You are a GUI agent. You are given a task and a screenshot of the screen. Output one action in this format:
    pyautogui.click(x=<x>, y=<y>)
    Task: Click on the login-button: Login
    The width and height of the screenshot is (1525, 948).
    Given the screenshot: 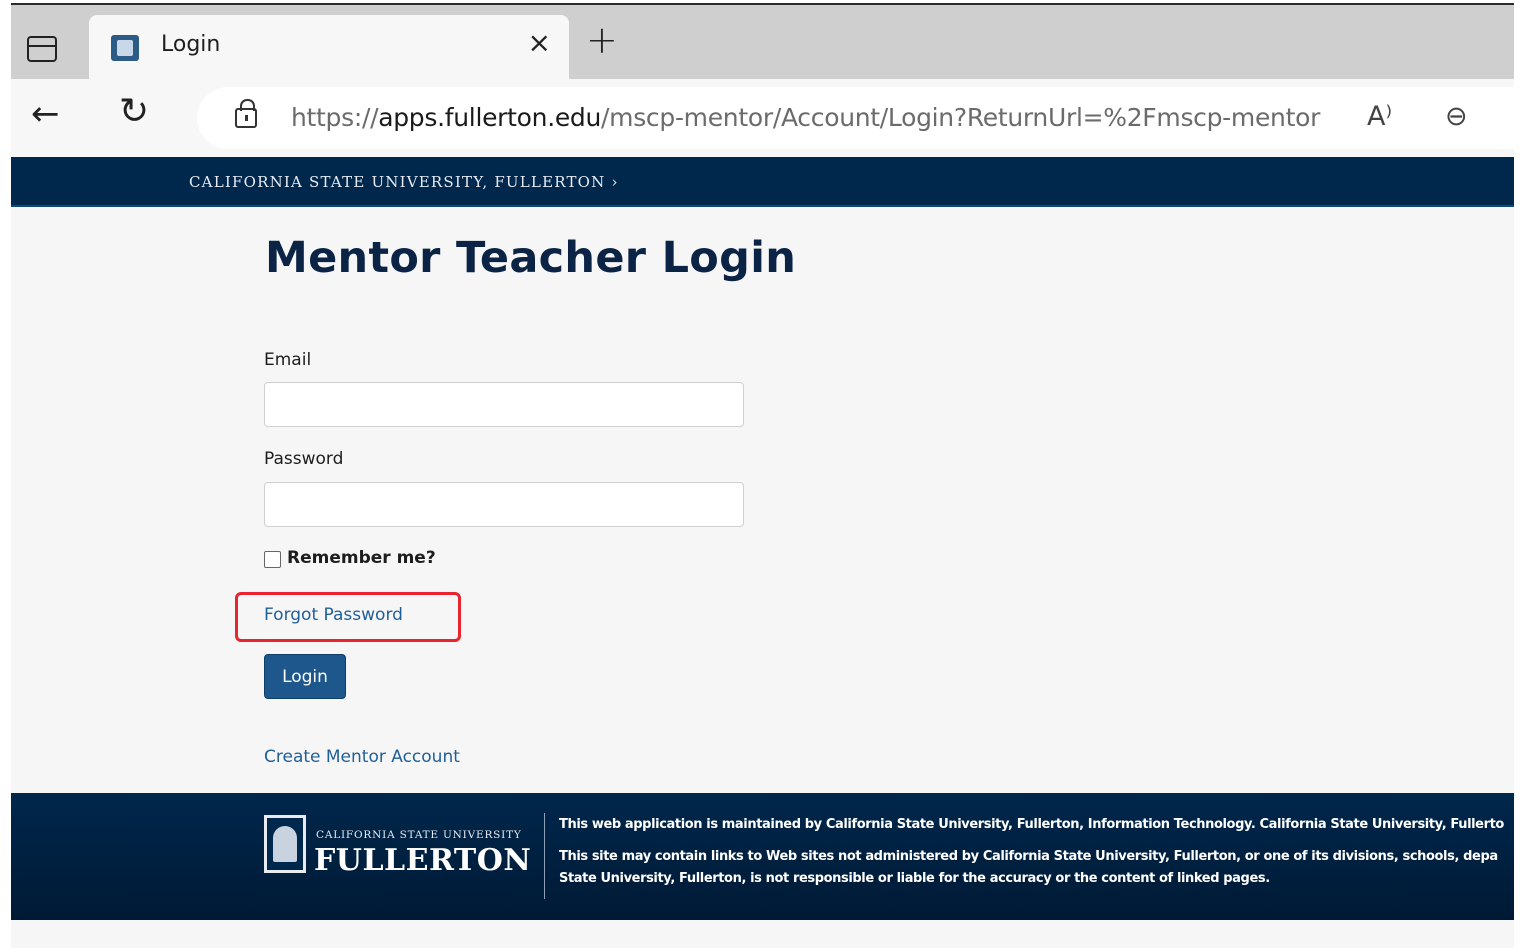 What is the action you would take?
    pyautogui.click(x=305, y=676)
    